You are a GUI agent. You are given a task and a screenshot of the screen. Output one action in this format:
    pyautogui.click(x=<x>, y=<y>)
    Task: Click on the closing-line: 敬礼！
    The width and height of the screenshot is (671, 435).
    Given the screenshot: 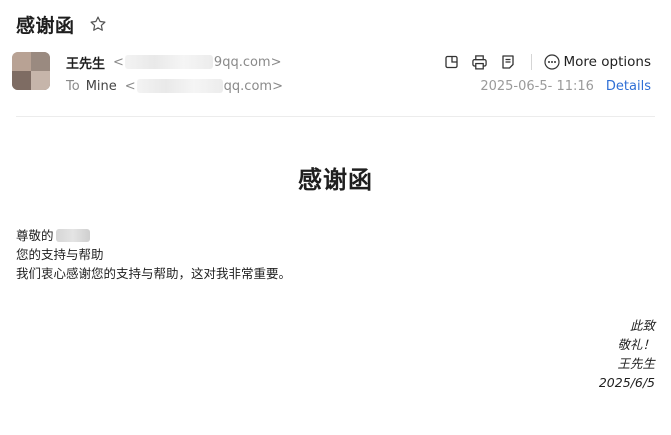 What is the action you would take?
    pyautogui.click(x=636, y=344)
    